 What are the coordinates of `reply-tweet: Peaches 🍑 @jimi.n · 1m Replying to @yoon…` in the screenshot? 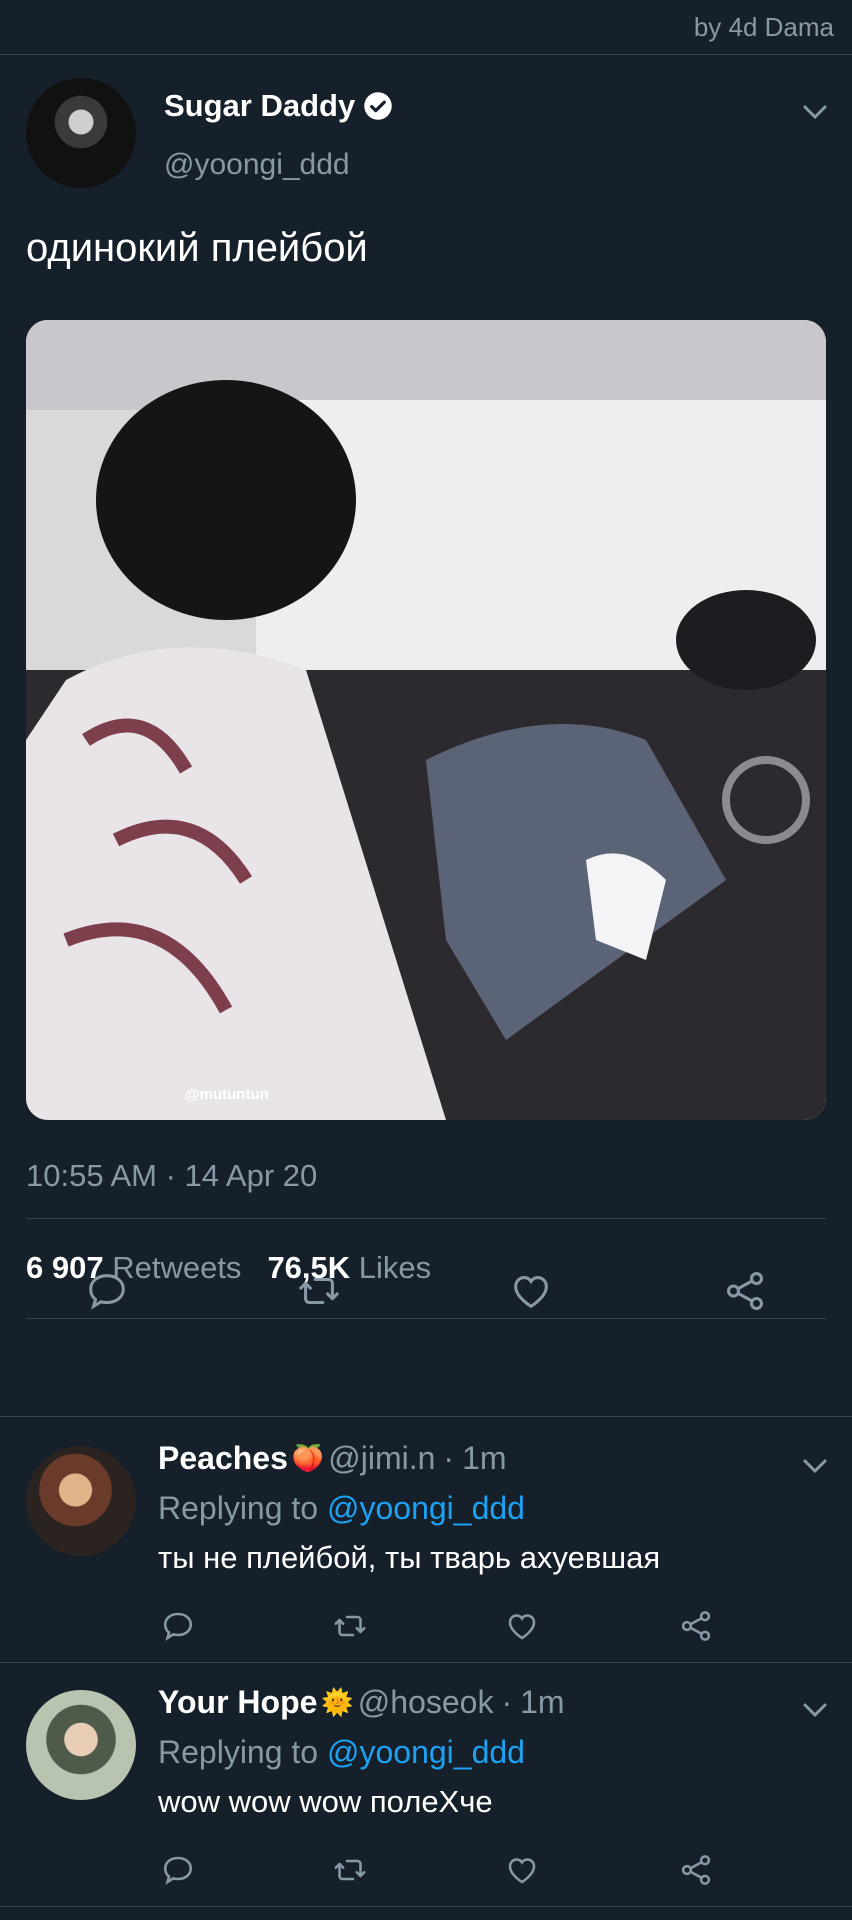 It's located at (426, 1548).